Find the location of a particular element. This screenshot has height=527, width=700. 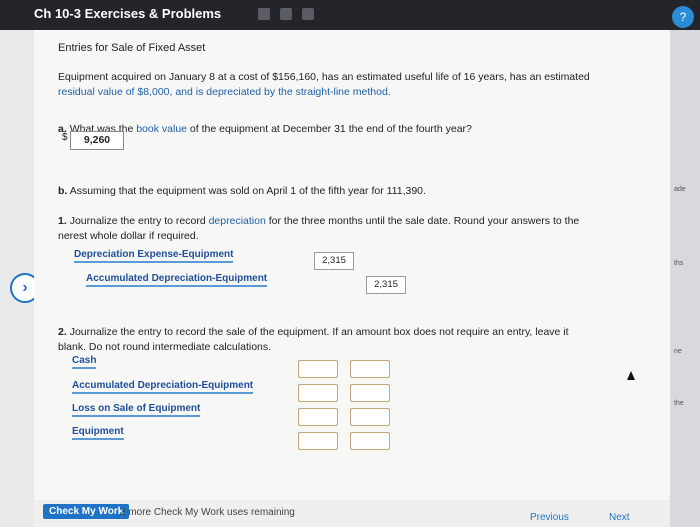

list-icon is located at coordinates (308, 14).